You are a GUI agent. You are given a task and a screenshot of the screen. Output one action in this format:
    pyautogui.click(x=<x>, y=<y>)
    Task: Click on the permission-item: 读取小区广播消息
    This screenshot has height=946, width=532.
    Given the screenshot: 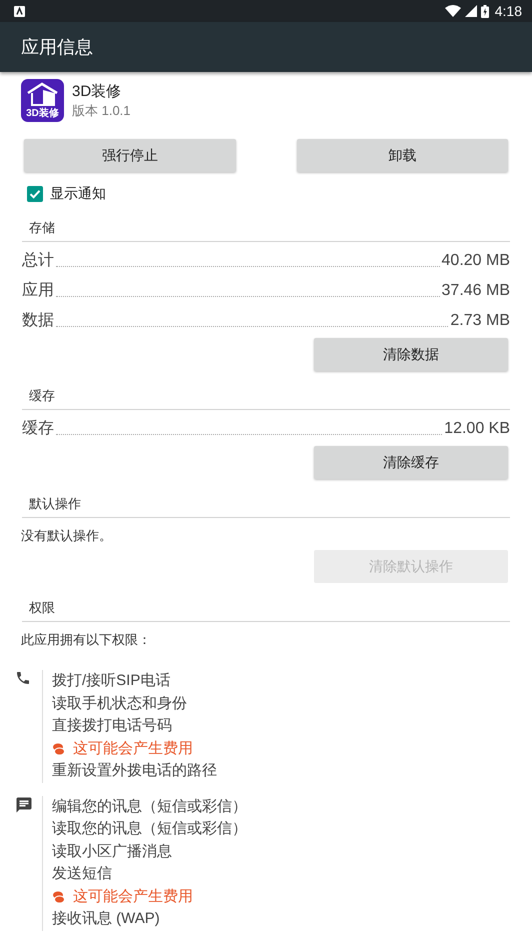 What is the action you would take?
    pyautogui.click(x=112, y=852)
    